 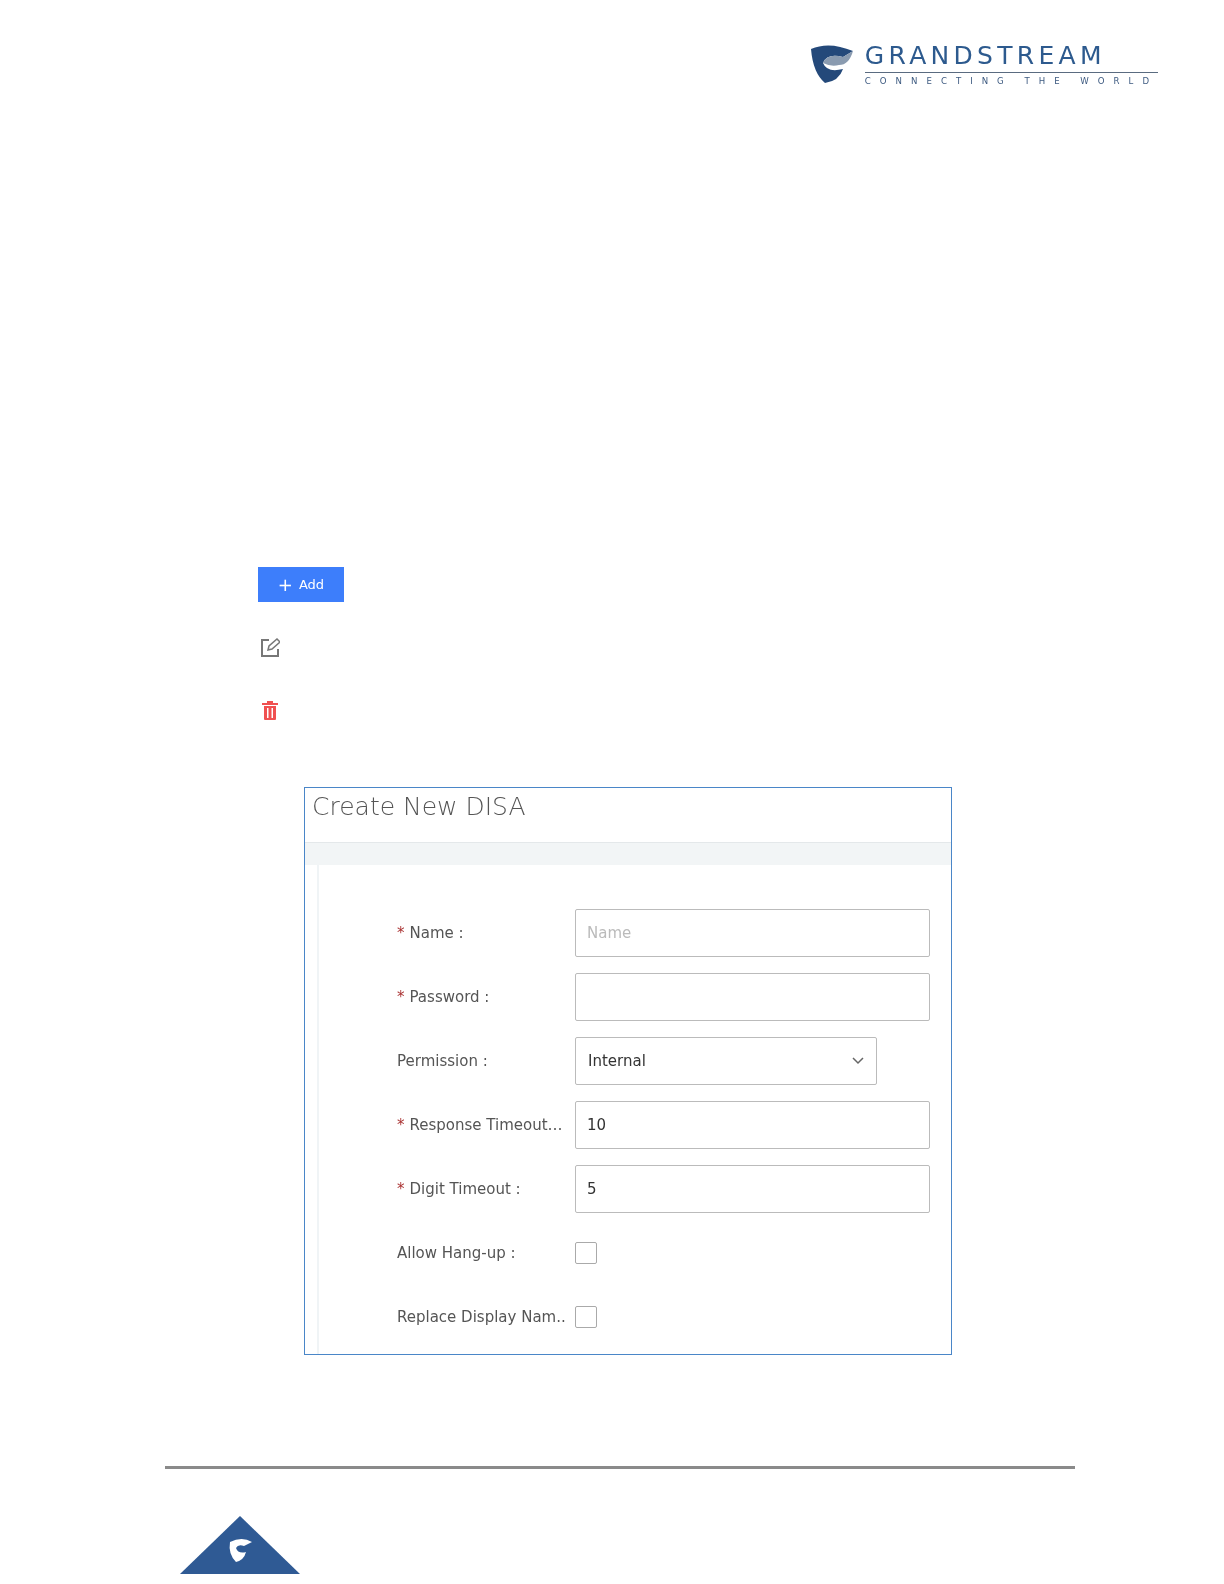 What do you see at coordinates (482, 1317) in the screenshot?
I see `field-label: Replace Display Nam..` at bounding box center [482, 1317].